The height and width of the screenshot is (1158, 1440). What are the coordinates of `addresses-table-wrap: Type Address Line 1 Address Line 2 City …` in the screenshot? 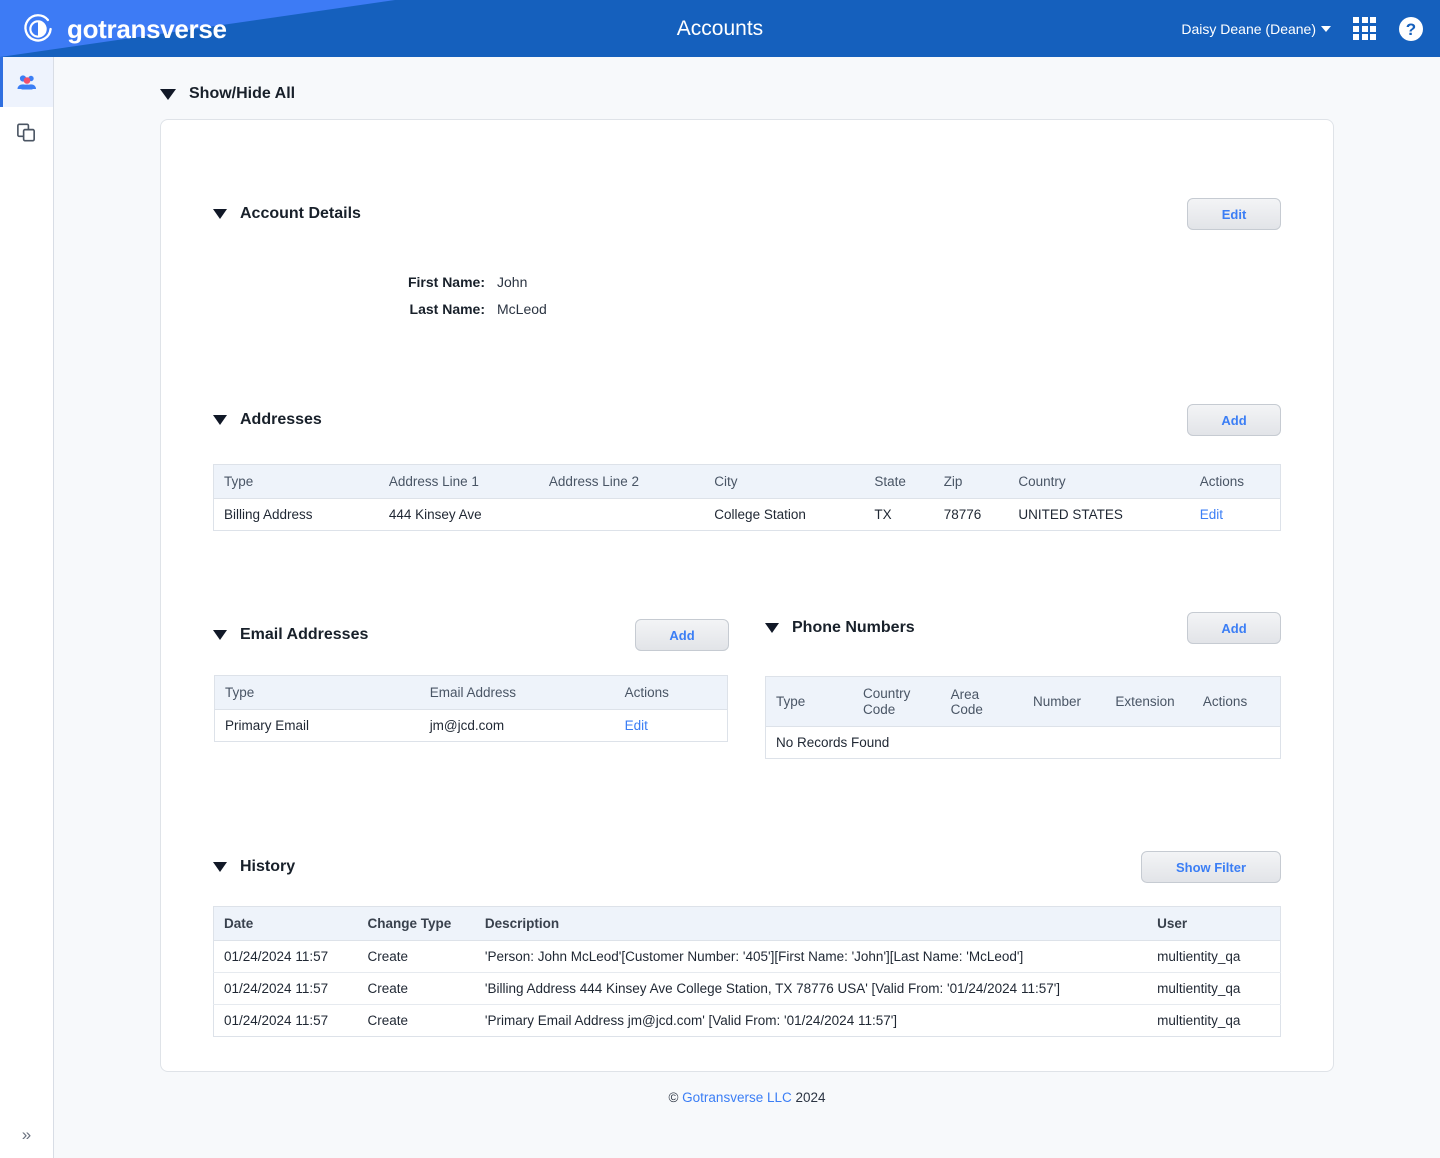 It's located at (747, 497).